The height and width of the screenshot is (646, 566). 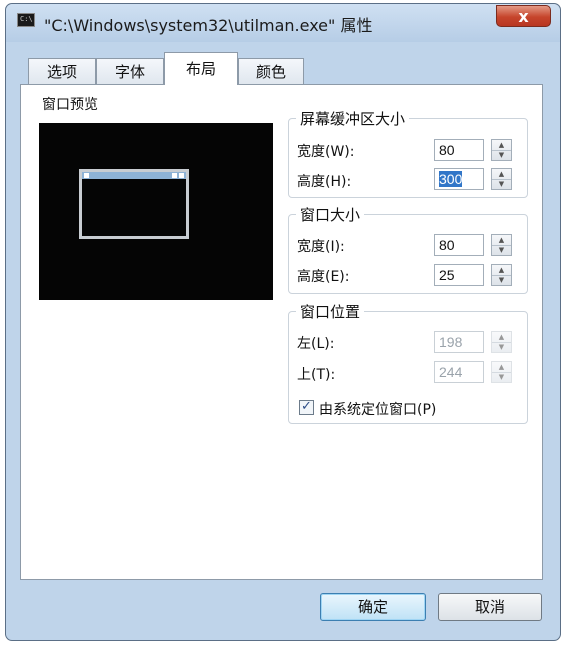 I want to click on cancel-button-label: 取消, so click(x=489, y=607).